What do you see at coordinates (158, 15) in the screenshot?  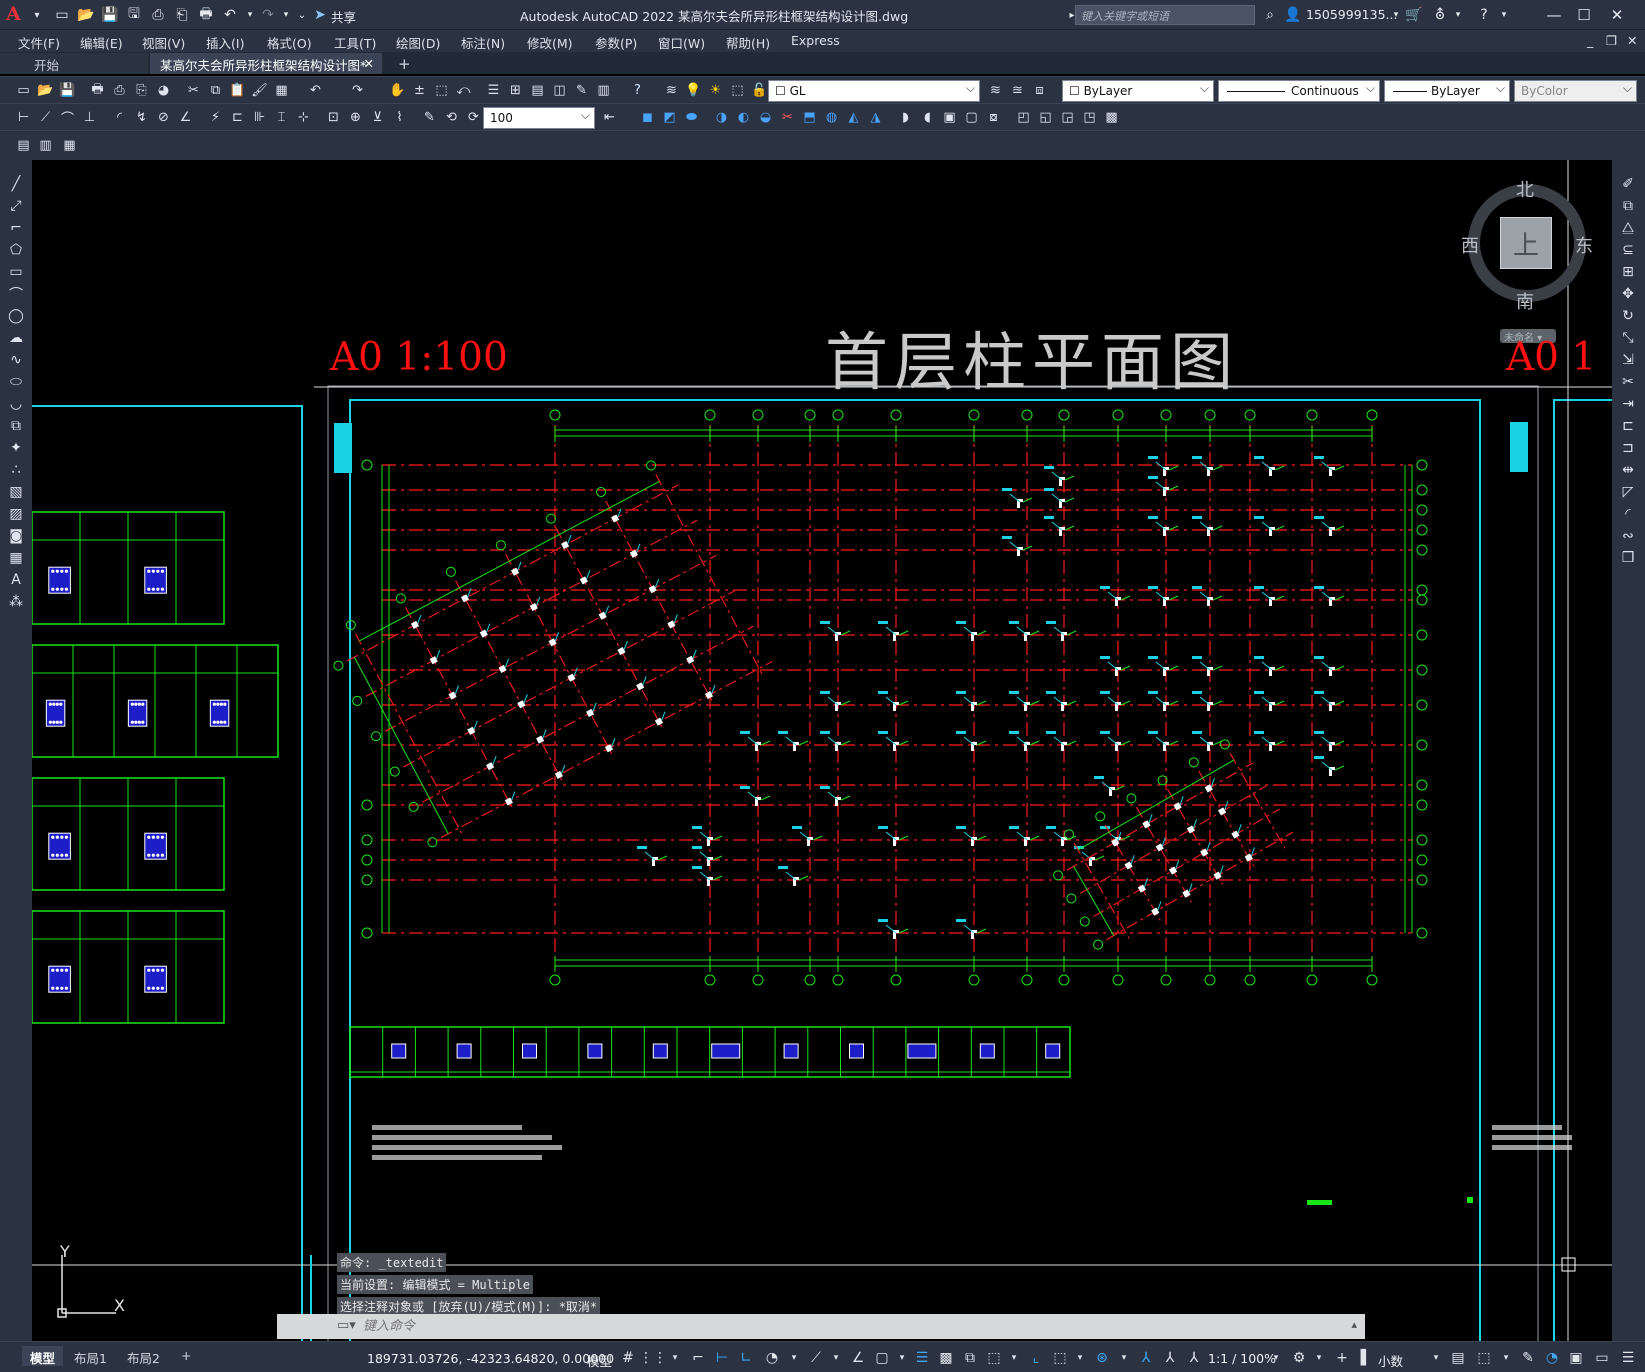 I see `open-web-icon: ⎙` at bounding box center [158, 15].